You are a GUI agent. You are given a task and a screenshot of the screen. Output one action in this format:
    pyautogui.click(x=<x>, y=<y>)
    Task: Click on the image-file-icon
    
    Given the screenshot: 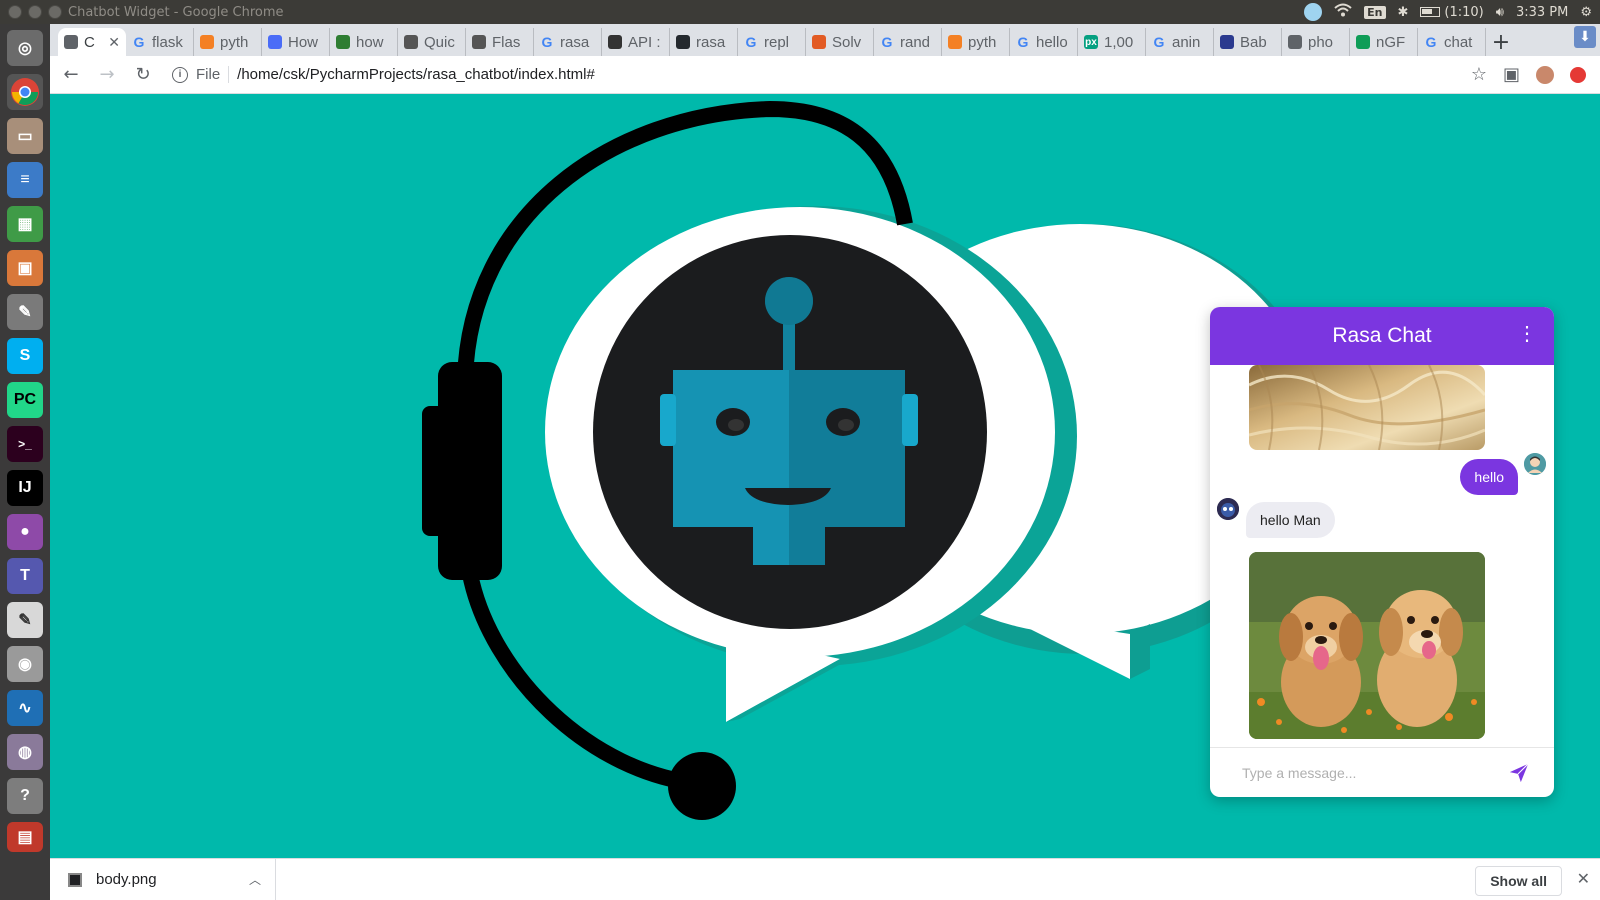 What is the action you would take?
    pyautogui.click(x=75, y=879)
    